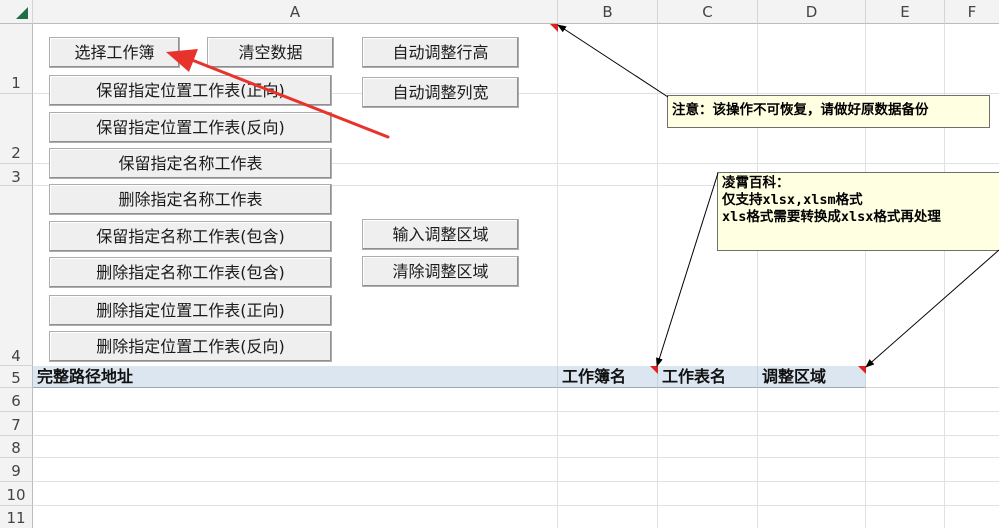  I want to click on warning-callout-line, so click(613, 61).